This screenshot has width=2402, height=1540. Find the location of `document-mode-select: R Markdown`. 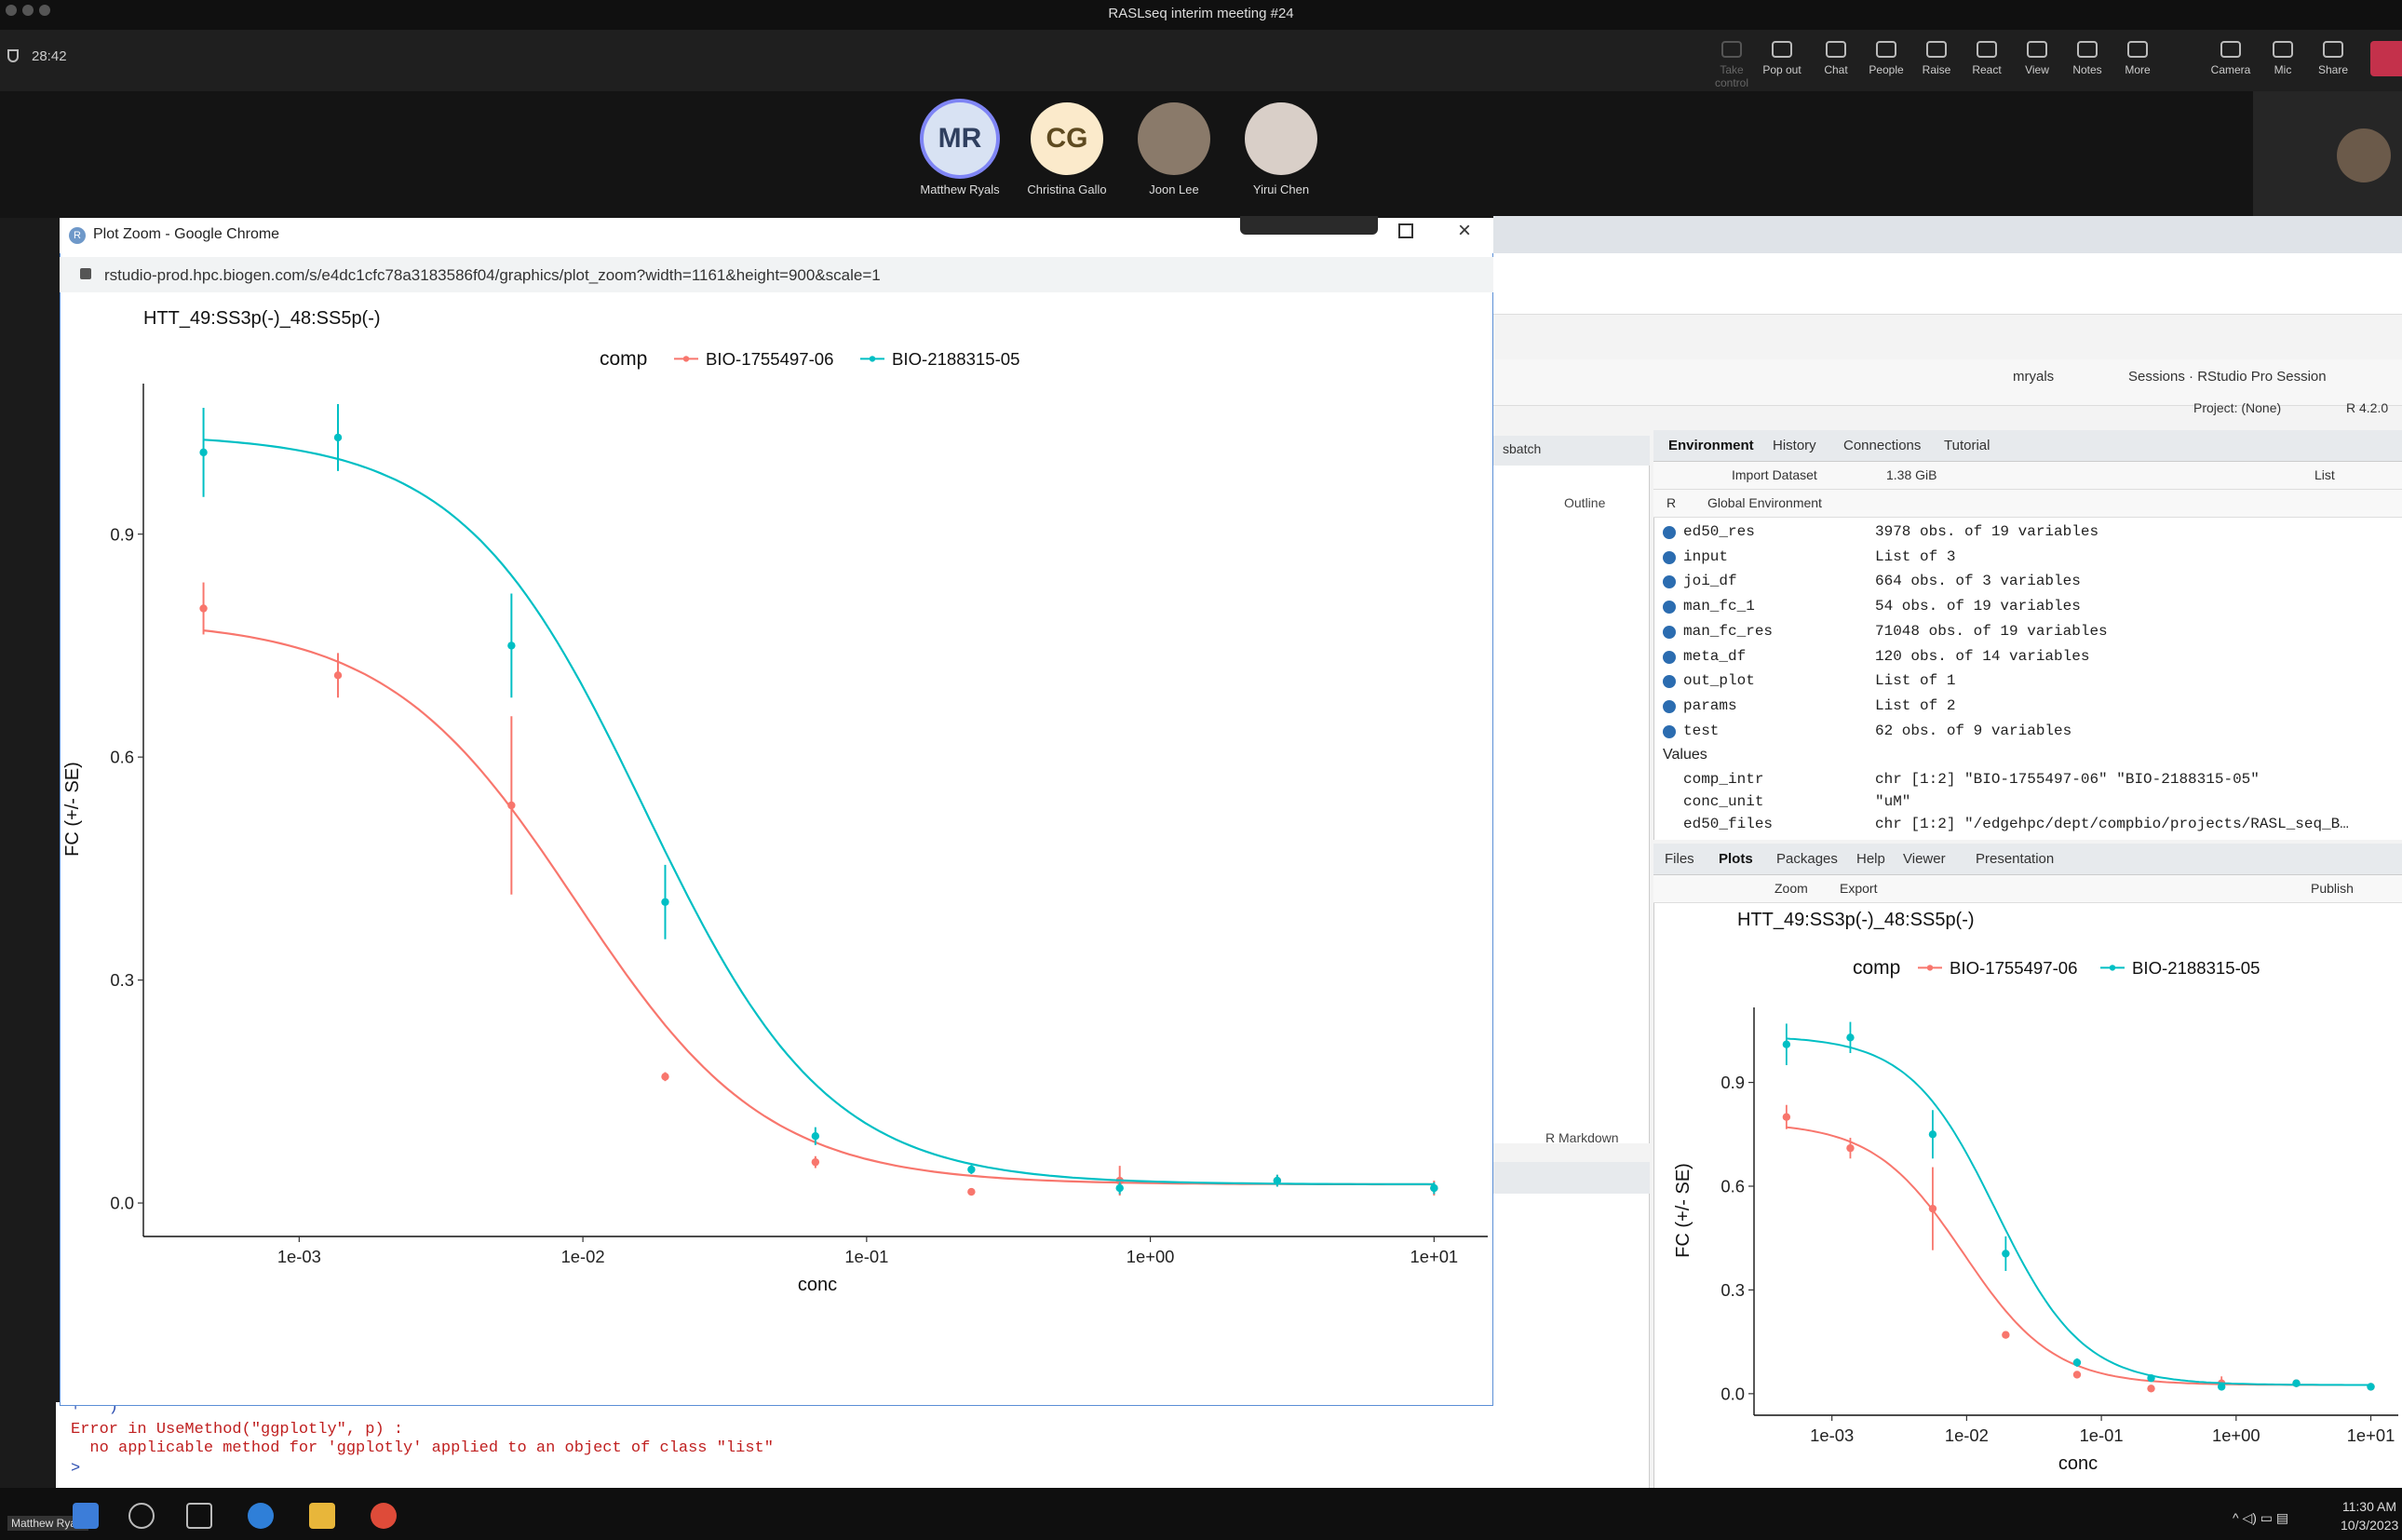

document-mode-select: R Markdown is located at coordinates (1582, 1137).